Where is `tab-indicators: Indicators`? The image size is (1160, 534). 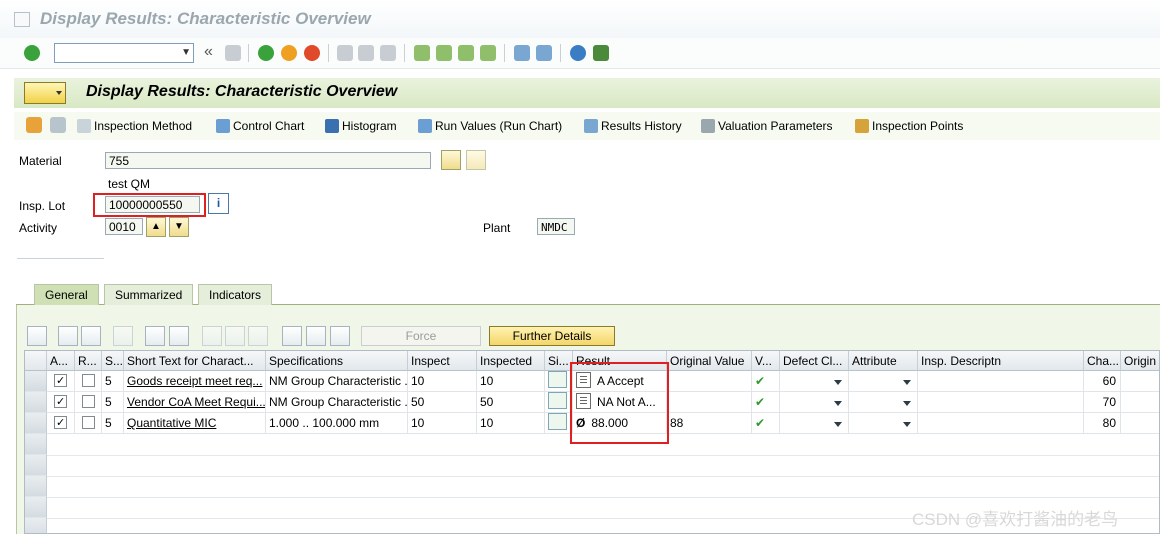
tab-indicators: Indicators is located at coordinates (235, 294).